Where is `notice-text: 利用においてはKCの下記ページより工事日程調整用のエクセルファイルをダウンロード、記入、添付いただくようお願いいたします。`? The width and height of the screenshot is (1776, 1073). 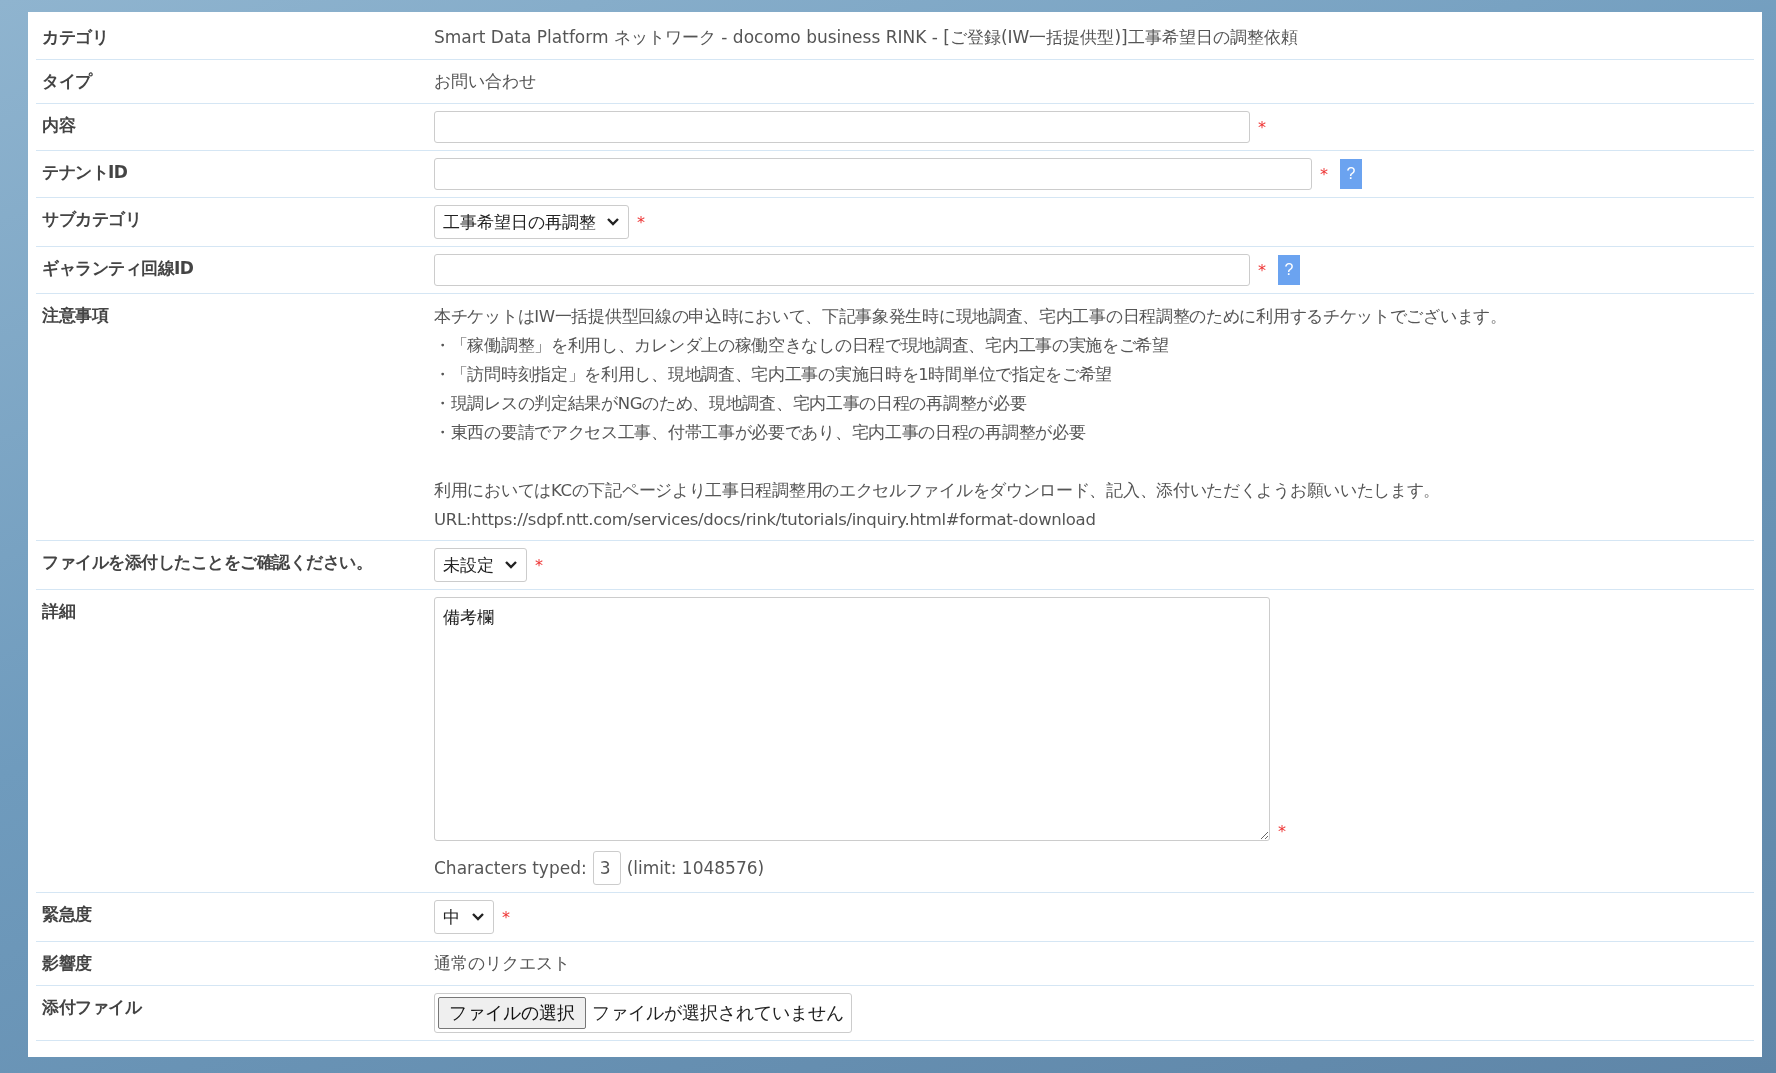
notice-text: 利用においてはKCの下記ページより工事日程調整用のエクセルファイルをダウンロード、記入、添付いただくようお願いいたします。 is located at coordinates (937, 491).